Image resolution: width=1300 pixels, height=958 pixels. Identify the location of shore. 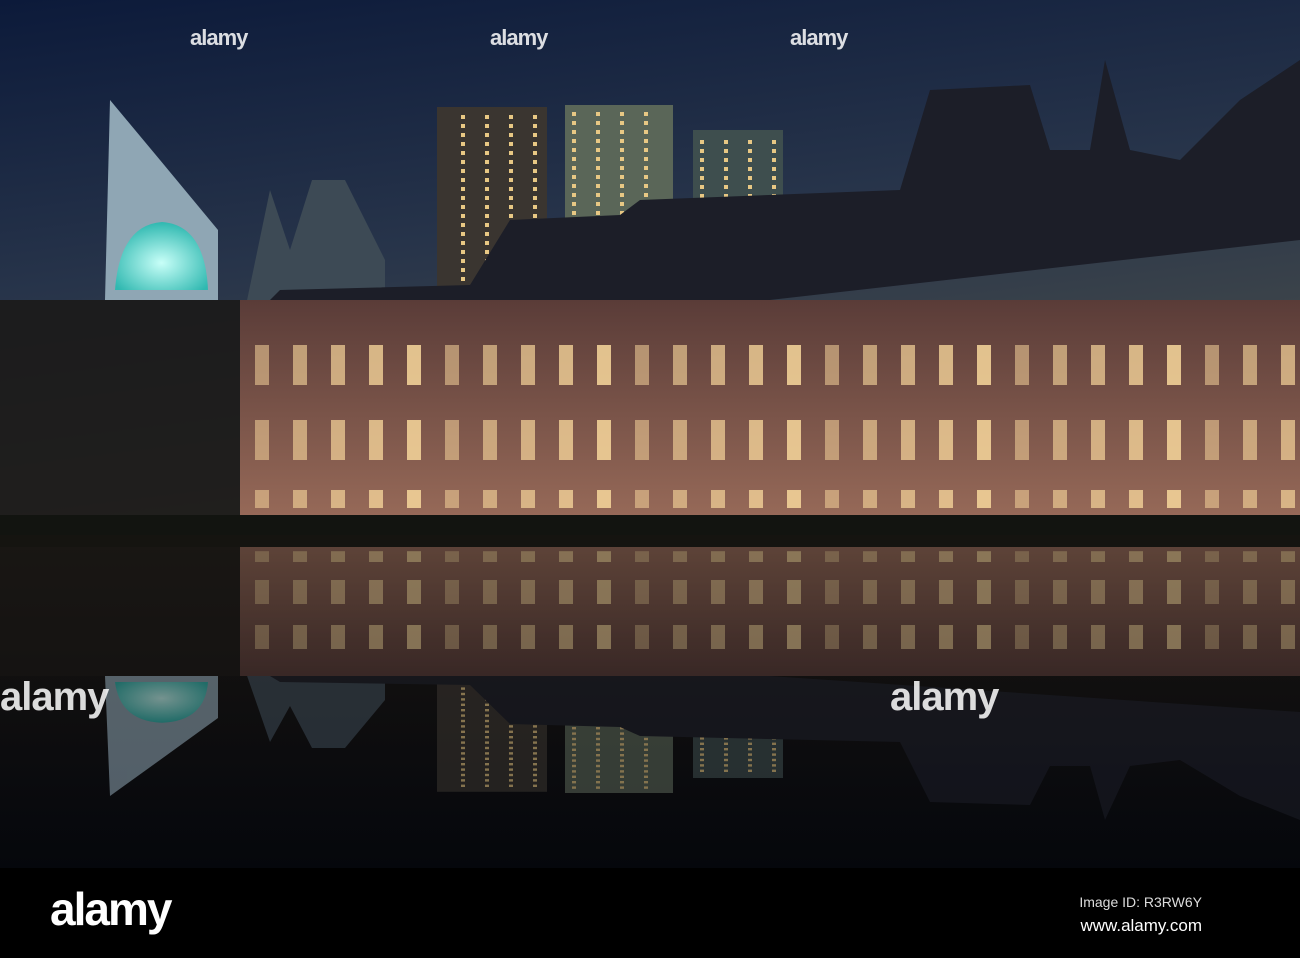
(650, 525).